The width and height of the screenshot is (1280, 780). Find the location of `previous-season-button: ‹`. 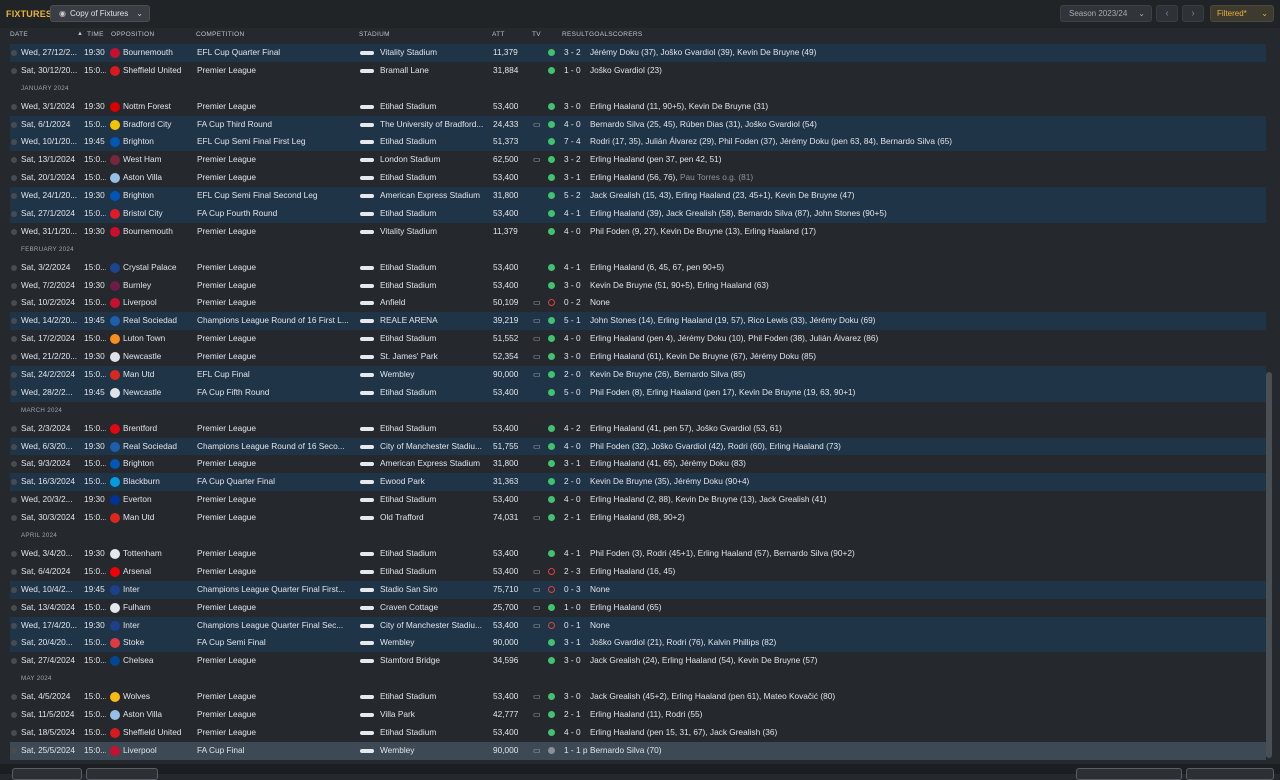

previous-season-button: ‹ is located at coordinates (1167, 13).